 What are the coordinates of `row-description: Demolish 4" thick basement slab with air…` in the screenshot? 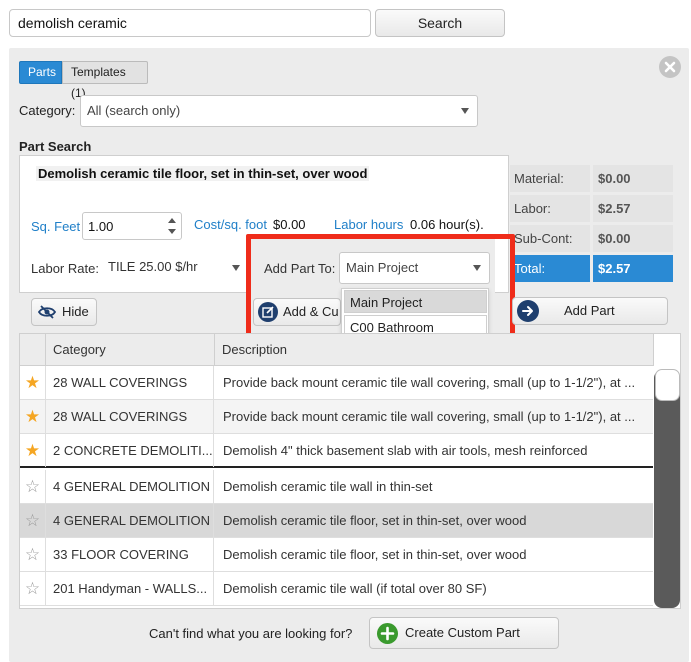 It's located at (405, 450).